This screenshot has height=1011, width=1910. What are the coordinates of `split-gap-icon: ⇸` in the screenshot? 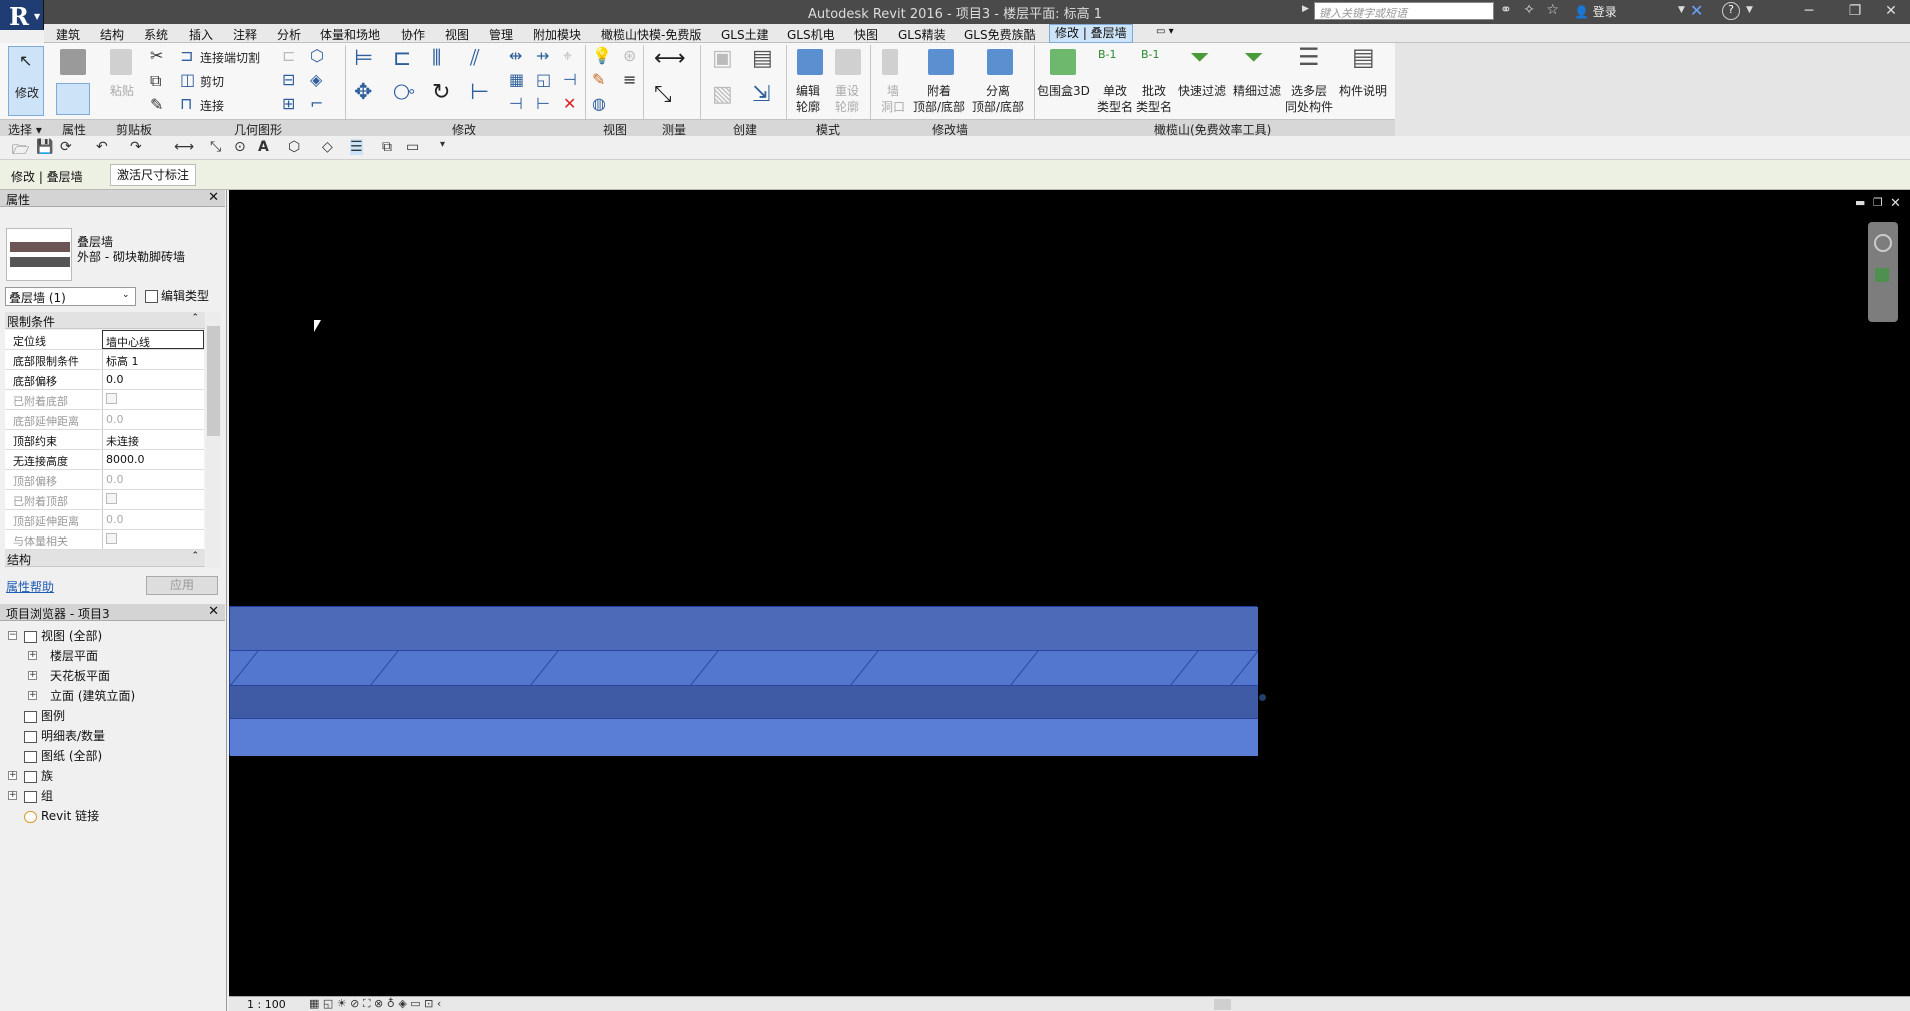 It's located at (542, 56).